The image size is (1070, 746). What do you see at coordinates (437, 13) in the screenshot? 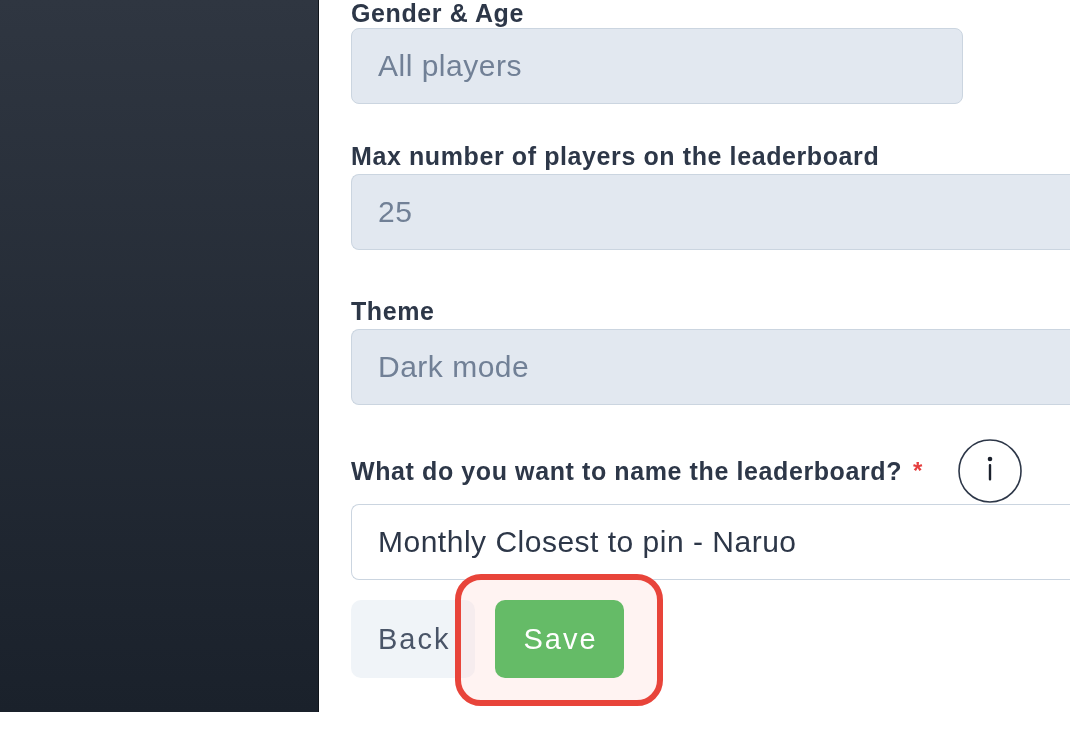
I see `field-label: Gender & Age` at bounding box center [437, 13].